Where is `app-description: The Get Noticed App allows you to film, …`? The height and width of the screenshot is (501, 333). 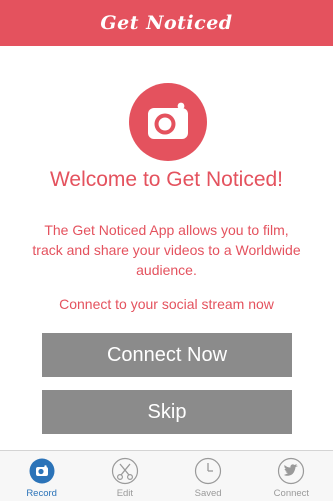 app-description: The Get Noticed App allows you to film, … is located at coordinates (166, 250).